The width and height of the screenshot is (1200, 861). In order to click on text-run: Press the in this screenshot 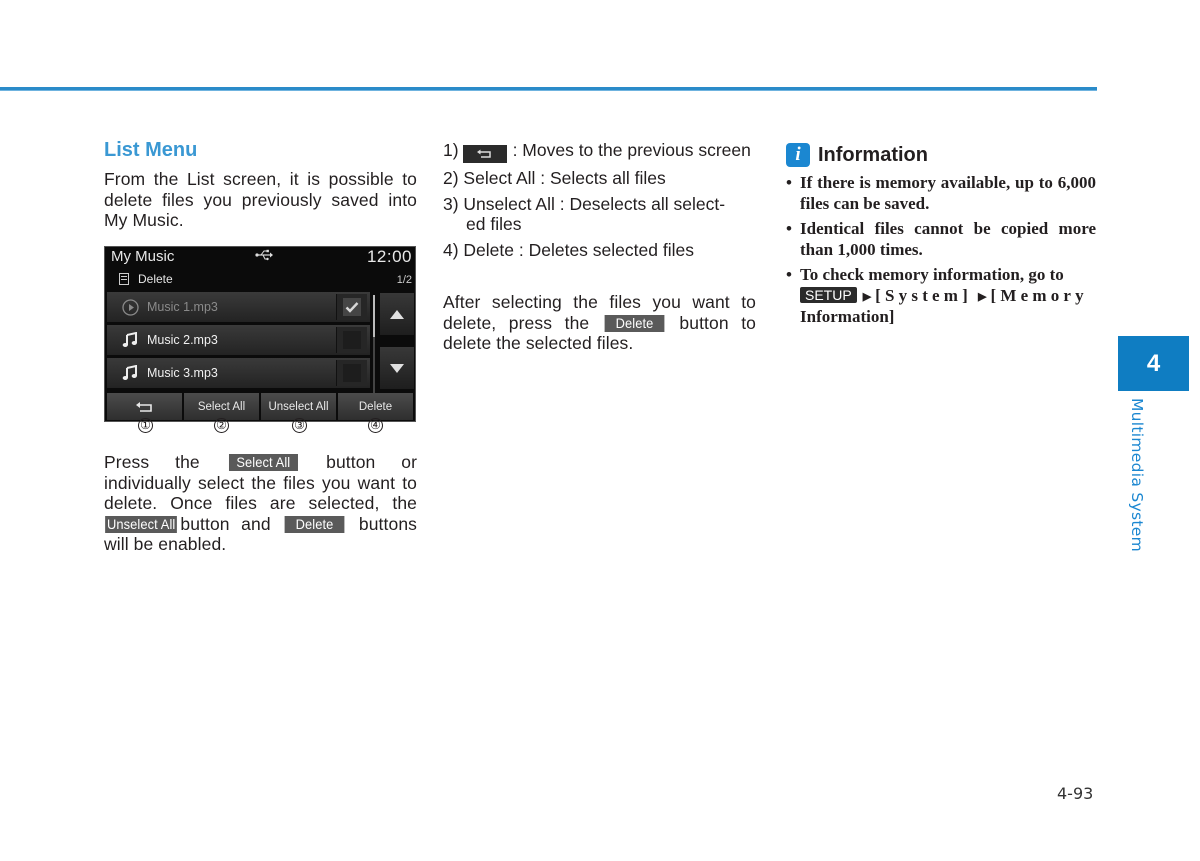, I will do `click(152, 462)`.